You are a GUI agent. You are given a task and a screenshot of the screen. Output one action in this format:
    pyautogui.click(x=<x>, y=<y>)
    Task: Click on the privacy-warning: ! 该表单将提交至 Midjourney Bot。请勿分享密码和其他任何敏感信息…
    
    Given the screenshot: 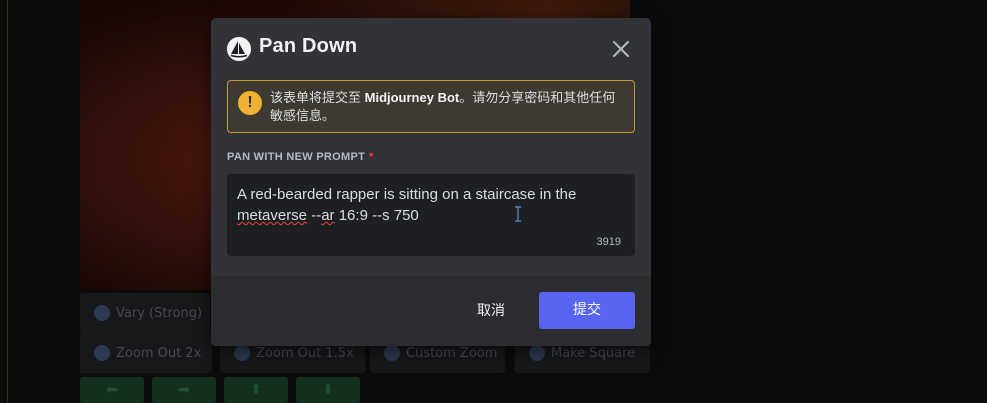 What is the action you would take?
    pyautogui.click(x=431, y=106)
    